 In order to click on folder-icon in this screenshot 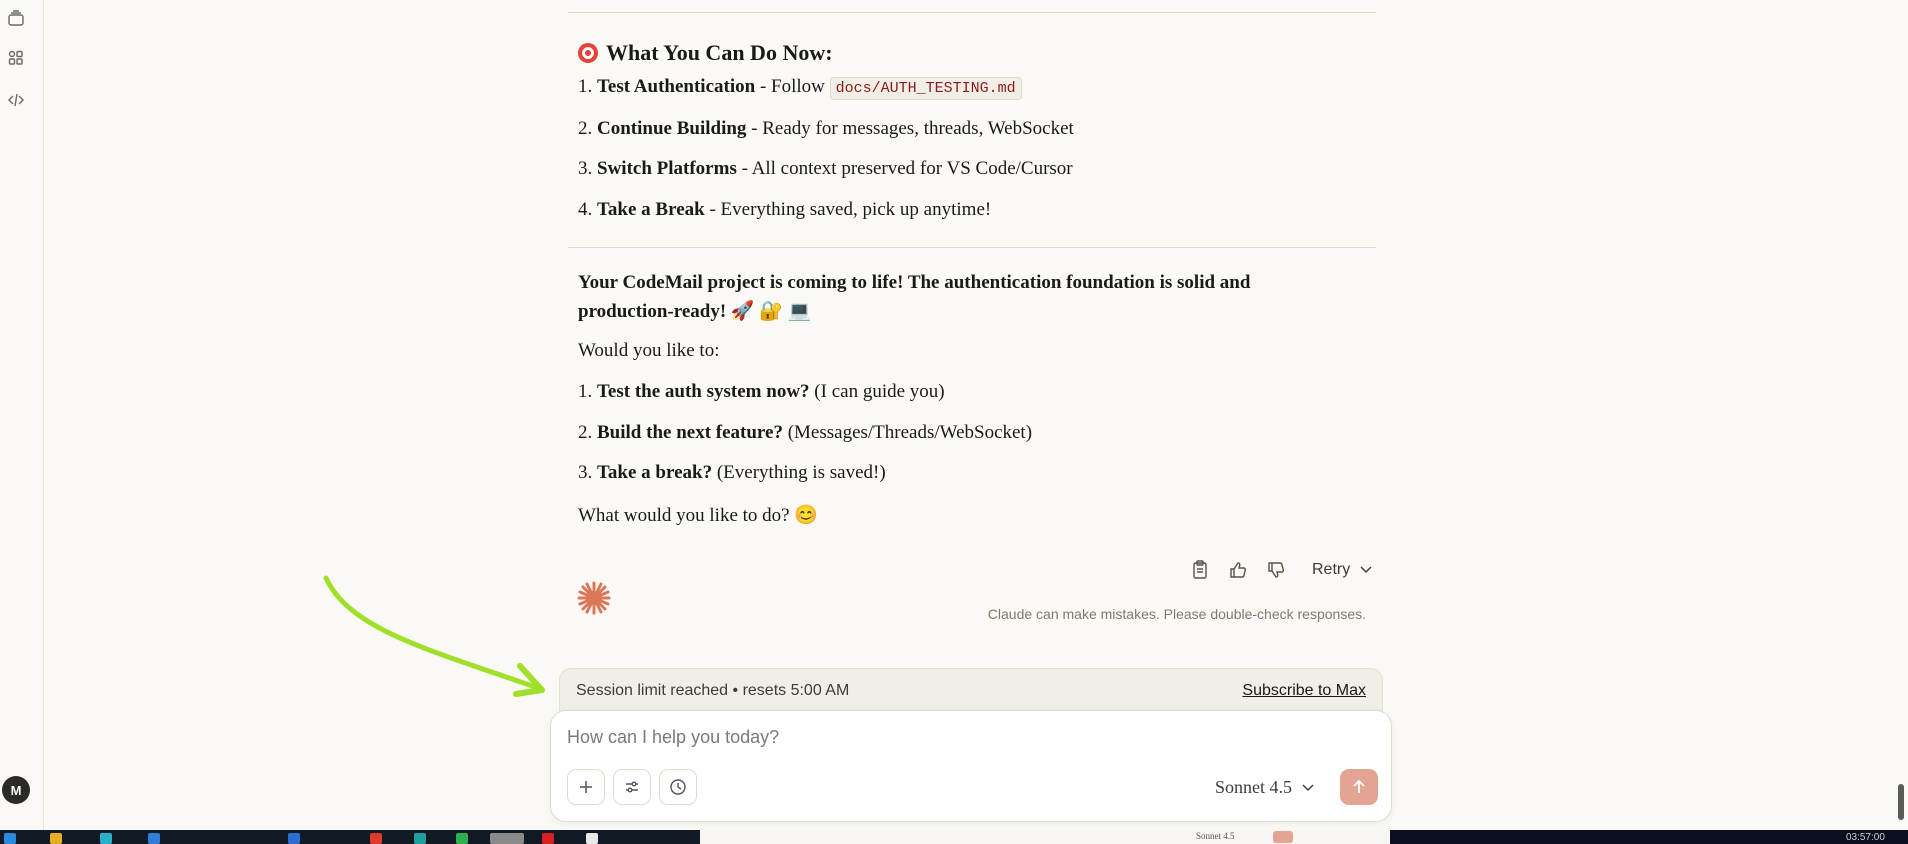, I will do `click(56, 838)`.